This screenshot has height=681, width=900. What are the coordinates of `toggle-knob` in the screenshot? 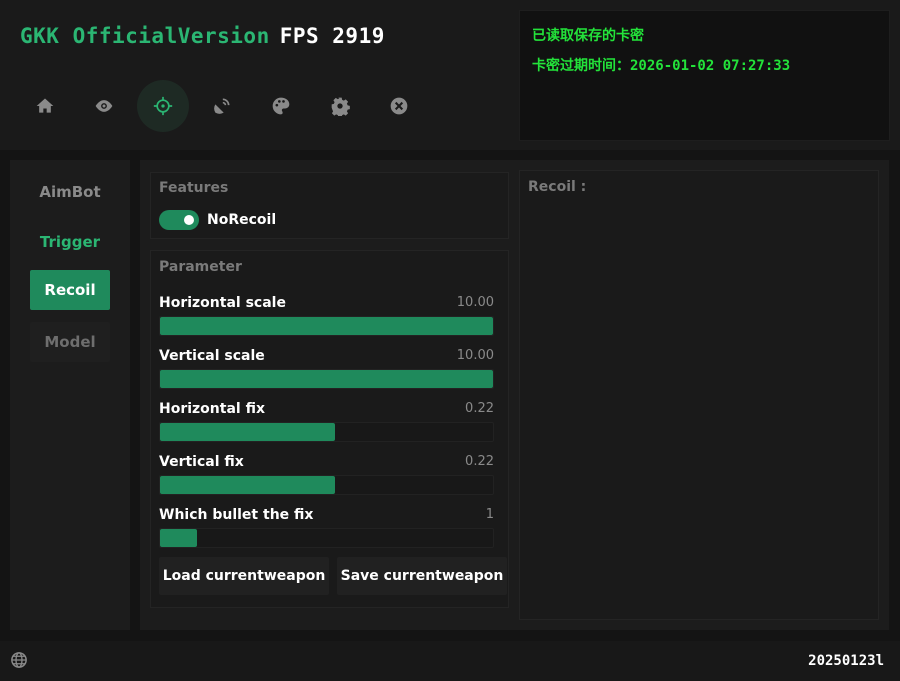 It's located at (189, 220).